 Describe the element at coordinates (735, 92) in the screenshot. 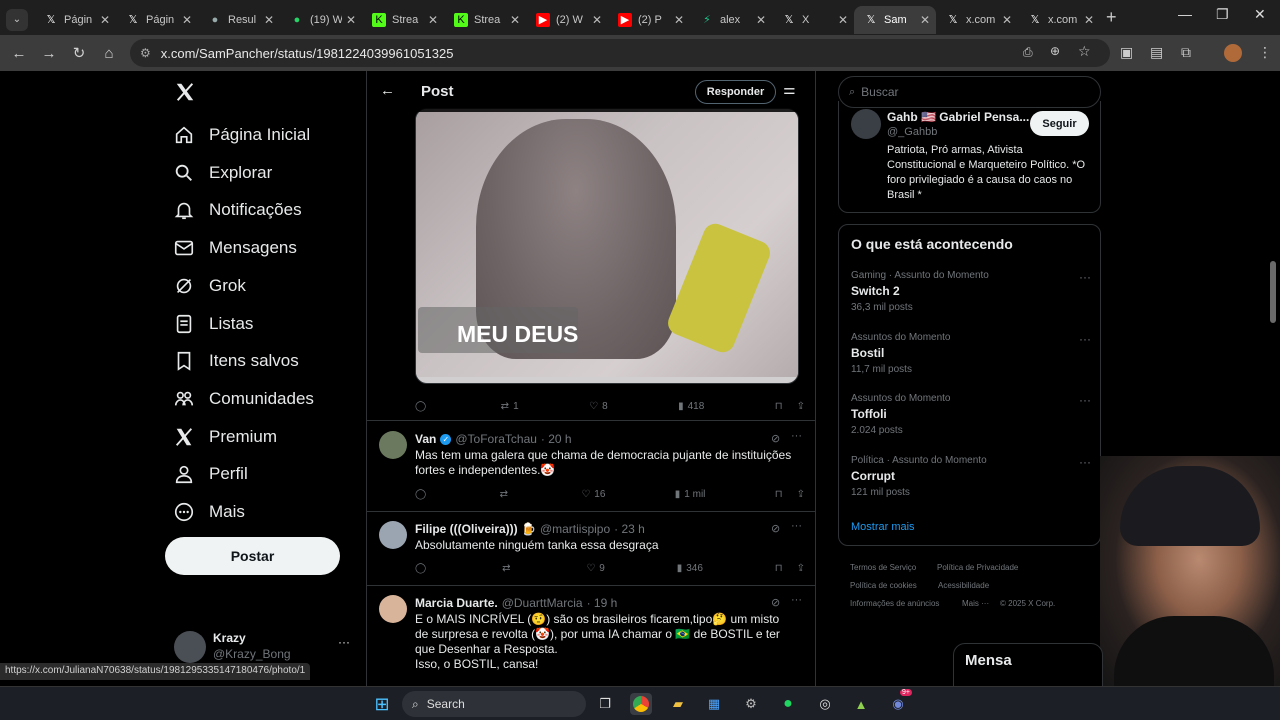

I see `reply-button: Responder` at that location.